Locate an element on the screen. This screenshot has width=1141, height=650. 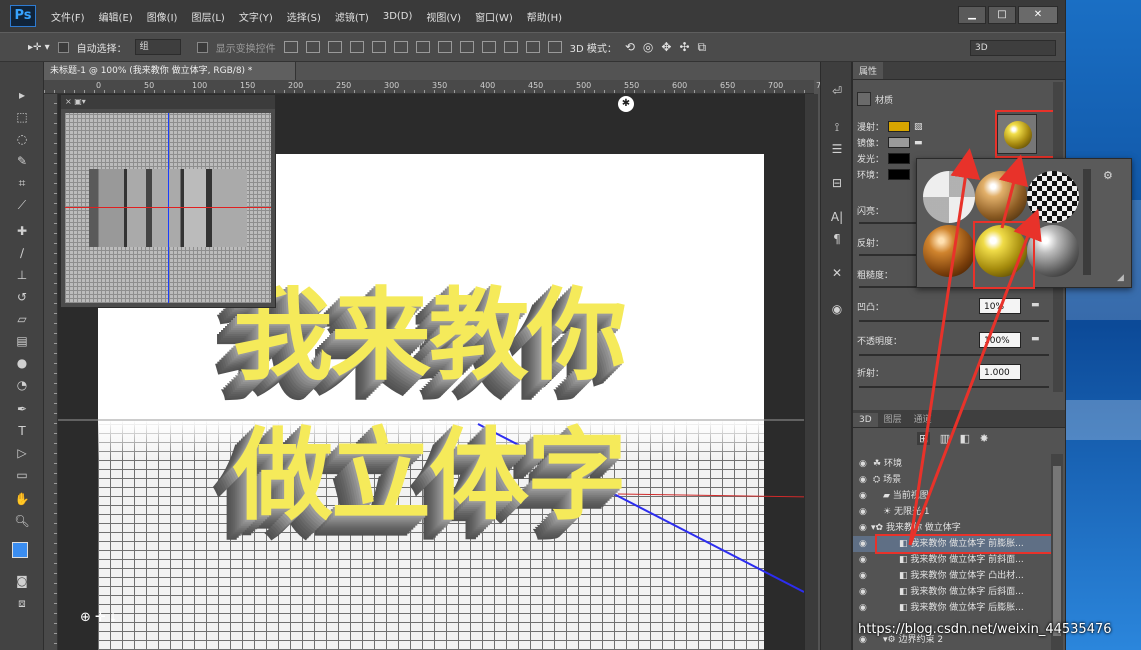
bump-folder-icon: ▬ is located at coordinates (1035, 305).